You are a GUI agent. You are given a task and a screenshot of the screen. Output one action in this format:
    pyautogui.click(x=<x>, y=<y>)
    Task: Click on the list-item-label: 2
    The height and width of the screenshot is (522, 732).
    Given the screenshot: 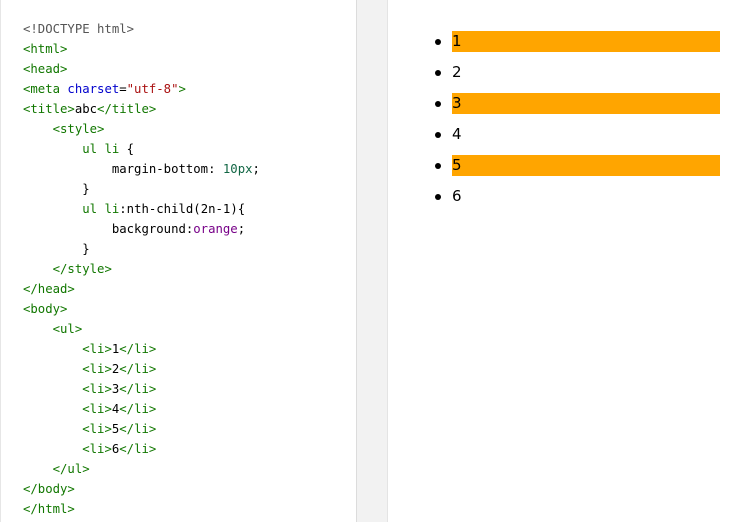 What is the action you would take?
    pyautogui.click(x=457, y=72)
    